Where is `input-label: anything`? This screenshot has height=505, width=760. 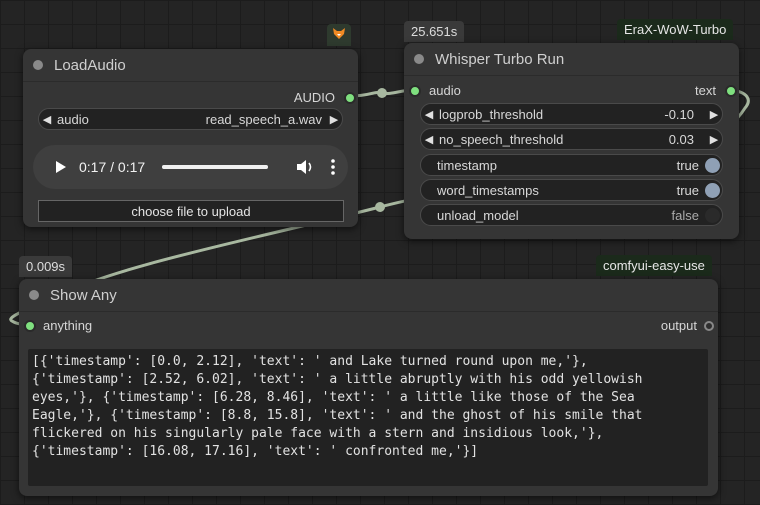
input-label: anything is located at coordinates (68, 325).